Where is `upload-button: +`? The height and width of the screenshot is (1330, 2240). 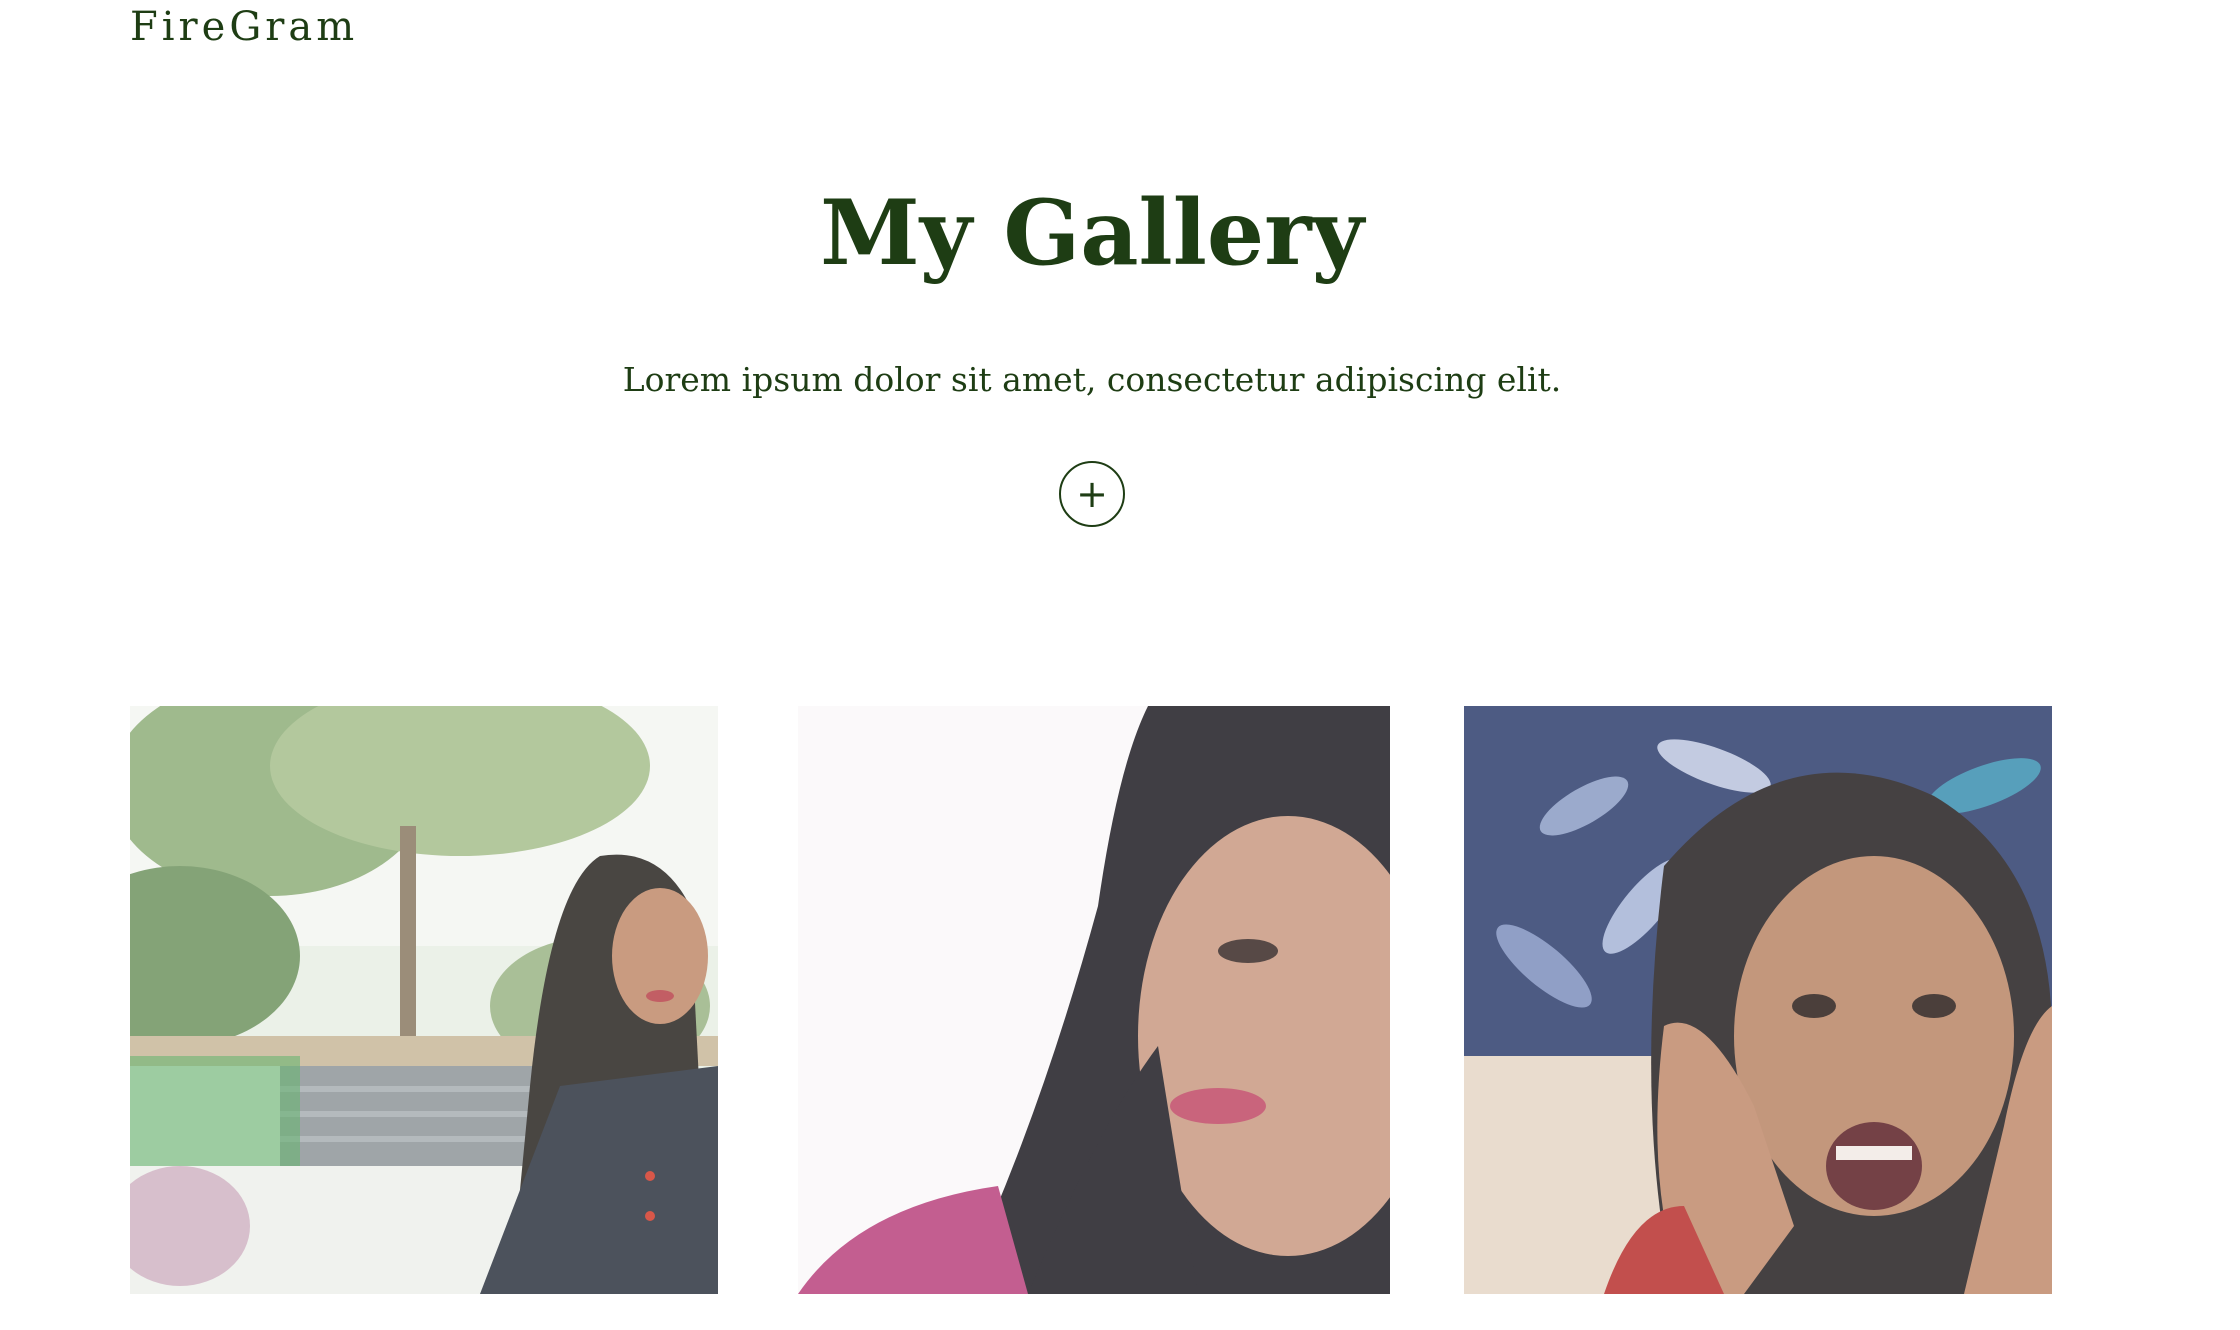
upload-button: + is located at coordinates (1092, 494).